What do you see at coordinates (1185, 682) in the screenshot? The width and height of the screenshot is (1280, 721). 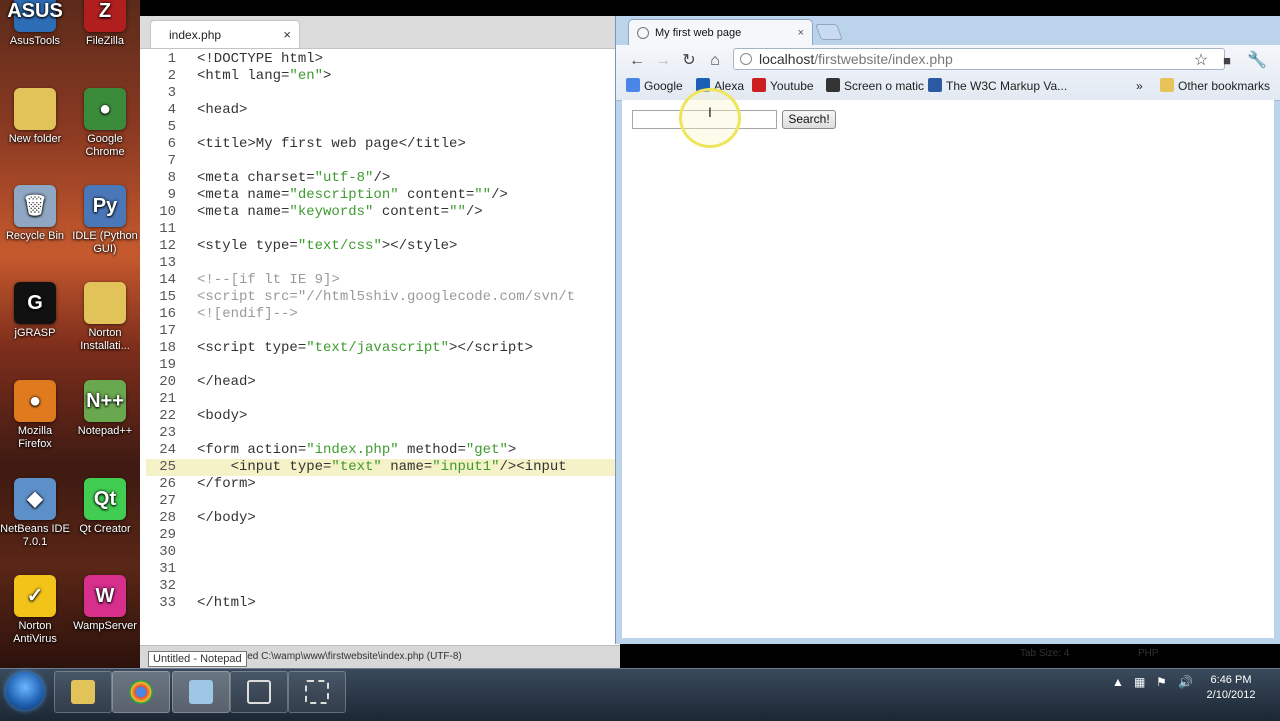 I see `volume-icon: 🔊` at bounding box center [1185, 682].